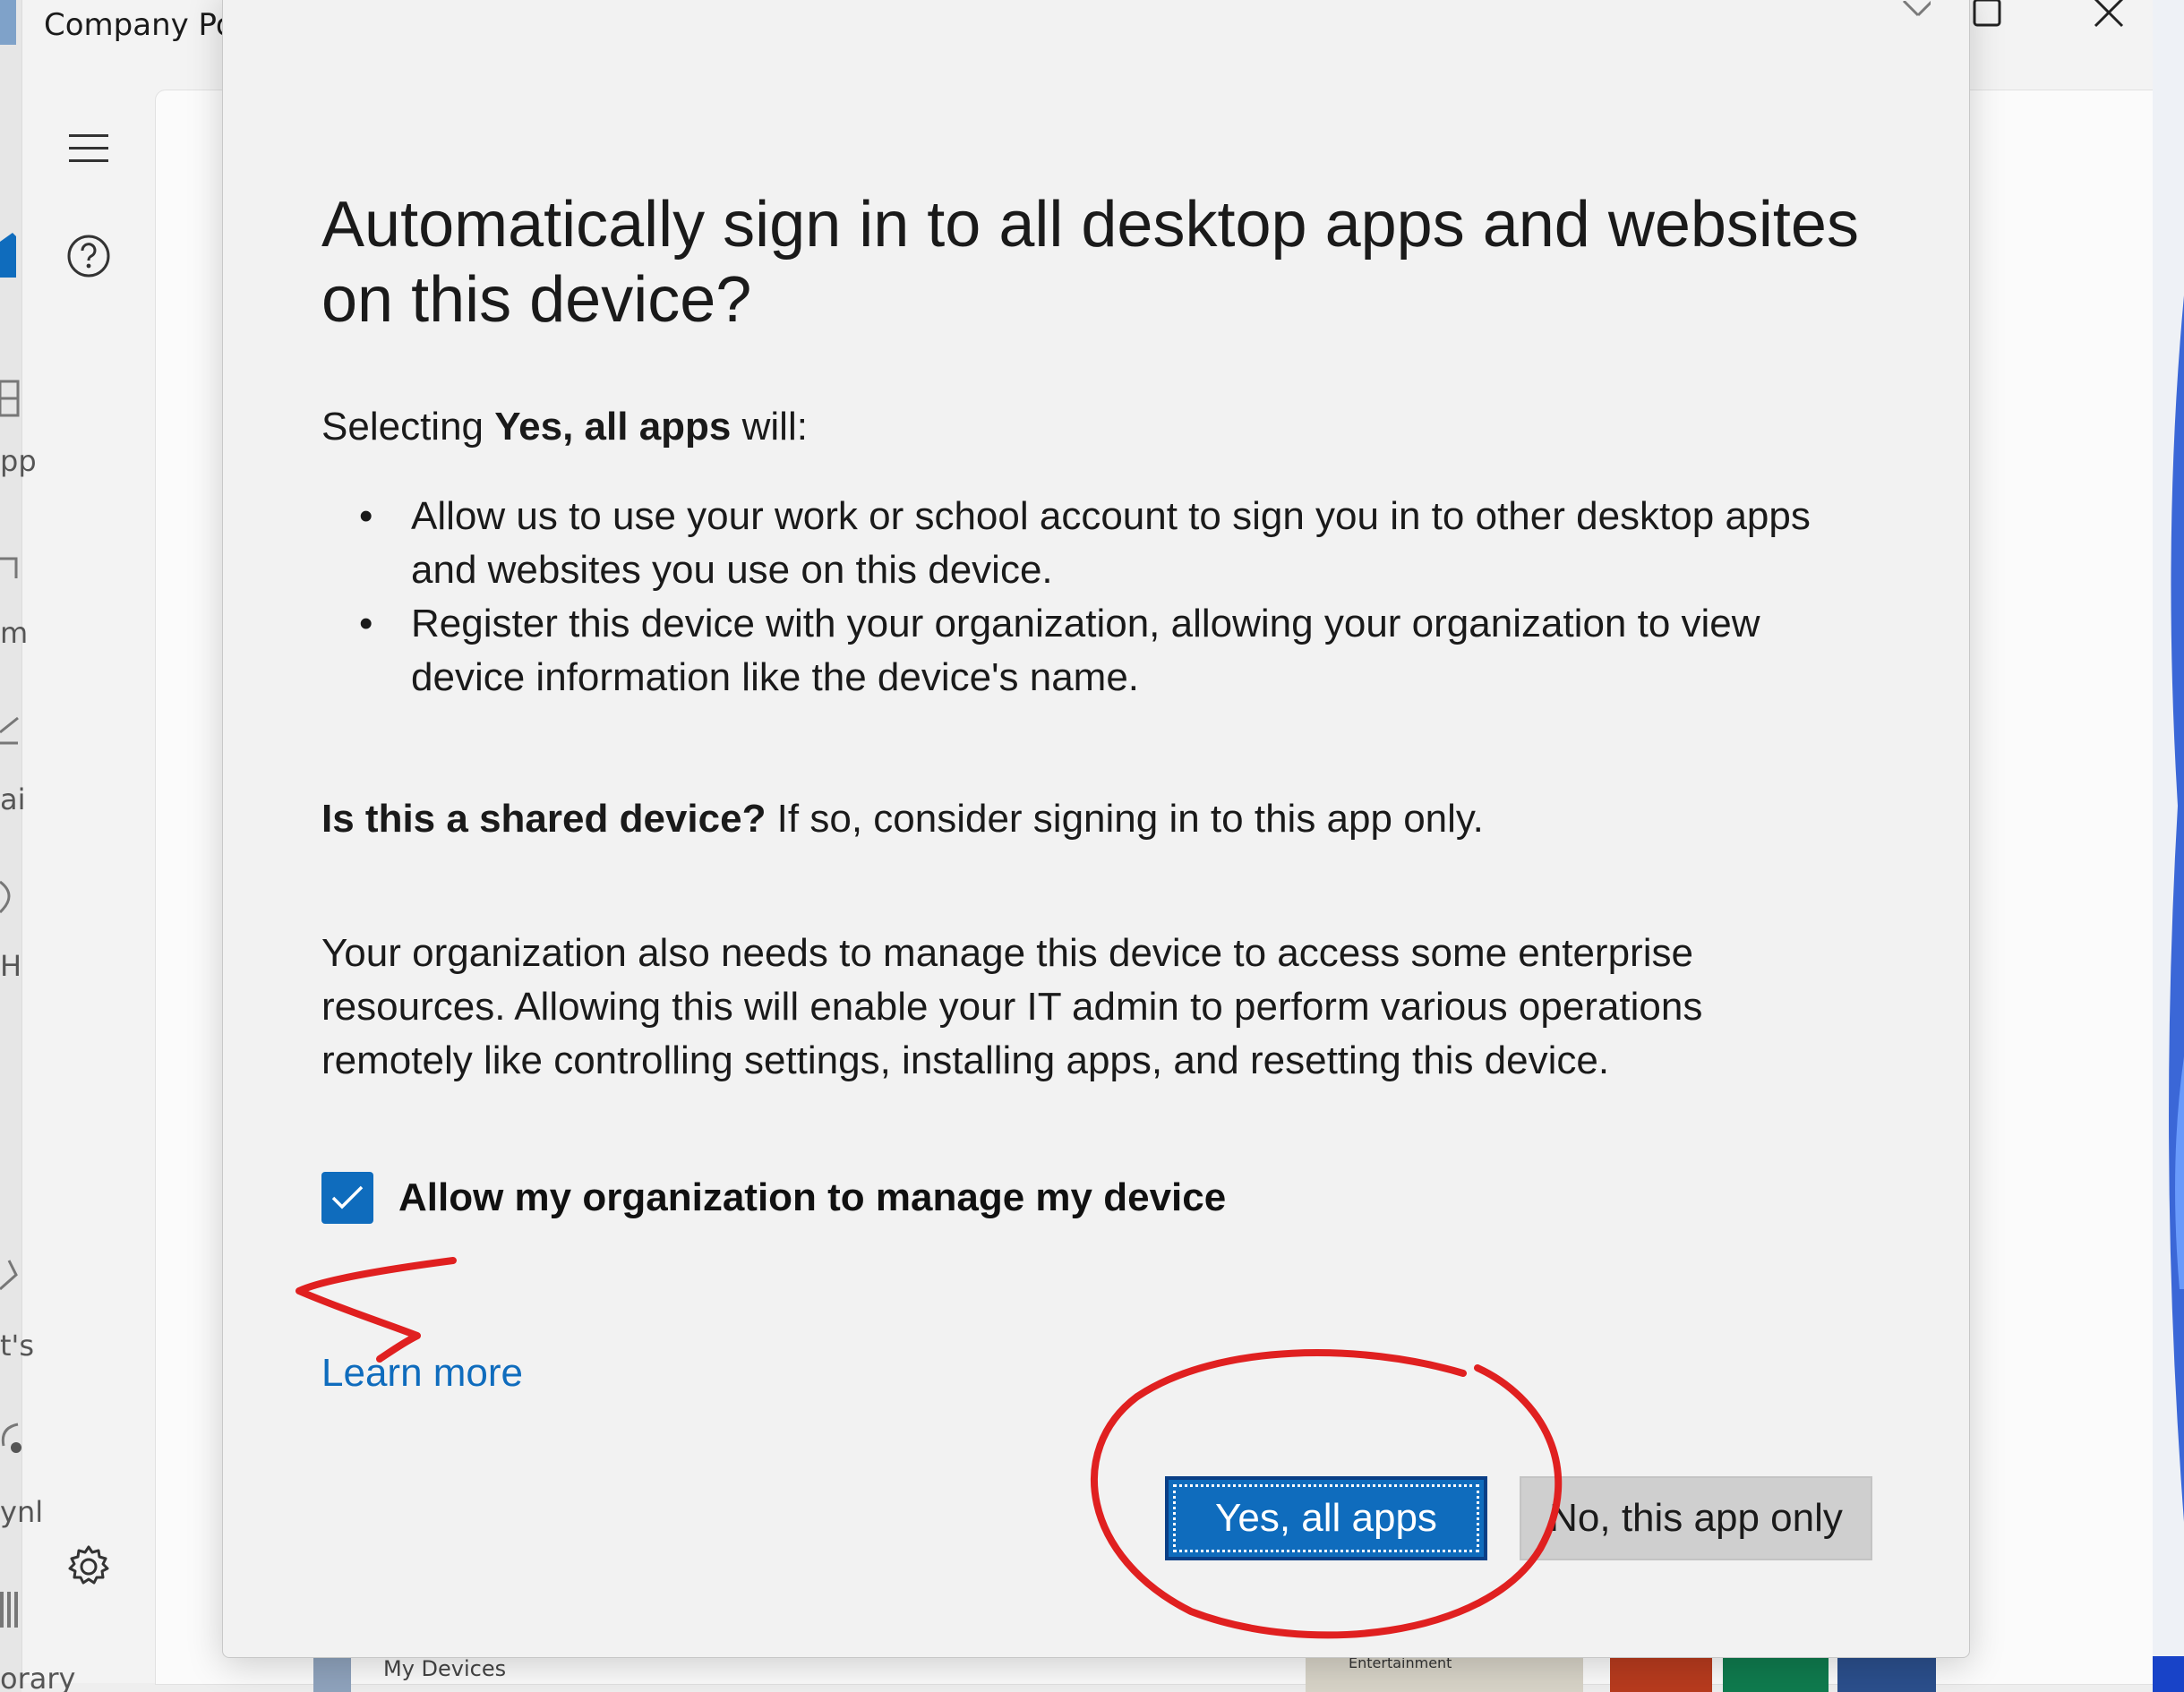 Image resolution: width=2184 pixels, height=1692 pixels. What do you see at coordinates (1326, 1518) in the screenshot?
I see `yes-all-apps-button: Yes, all apps` at bounding box center [1326, 1518].